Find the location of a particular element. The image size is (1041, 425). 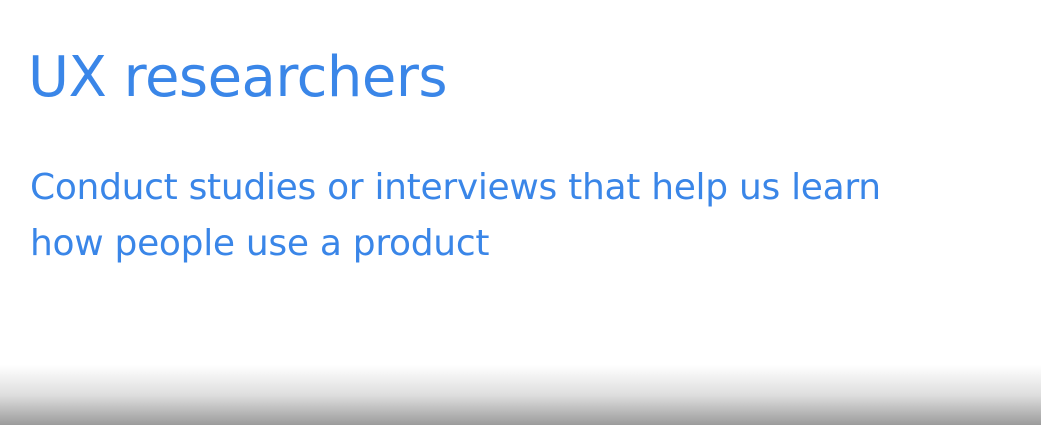

bottom-shadow is located at coordinates (520, 395).